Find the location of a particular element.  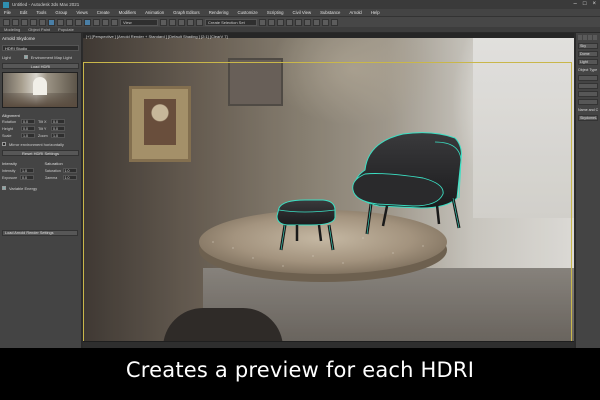

menu-group: Group is located at coordinates (61, 12).